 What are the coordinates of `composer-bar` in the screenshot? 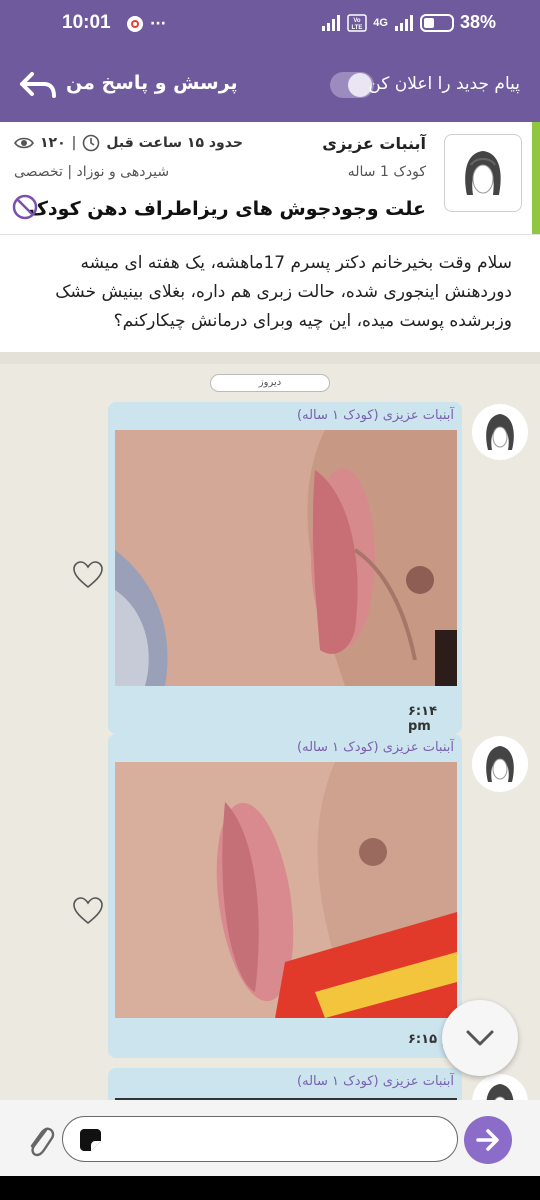 It's located at (270, 1138).